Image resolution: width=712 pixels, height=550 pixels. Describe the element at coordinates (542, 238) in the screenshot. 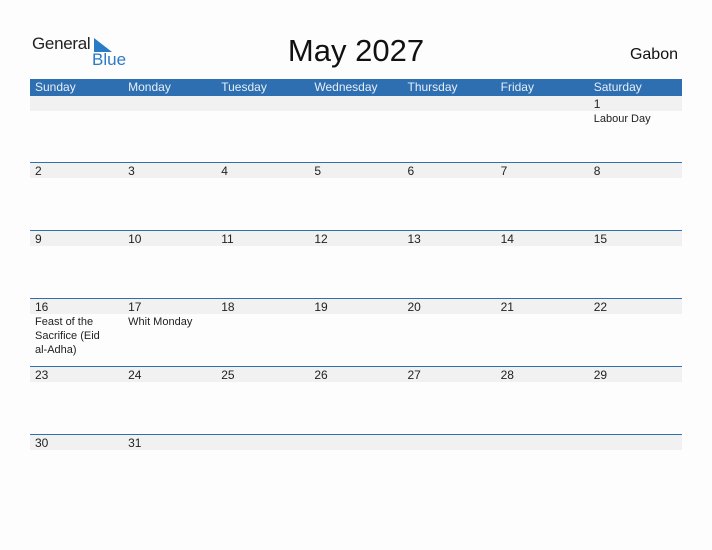

I see `day-cell: 14` at that location.